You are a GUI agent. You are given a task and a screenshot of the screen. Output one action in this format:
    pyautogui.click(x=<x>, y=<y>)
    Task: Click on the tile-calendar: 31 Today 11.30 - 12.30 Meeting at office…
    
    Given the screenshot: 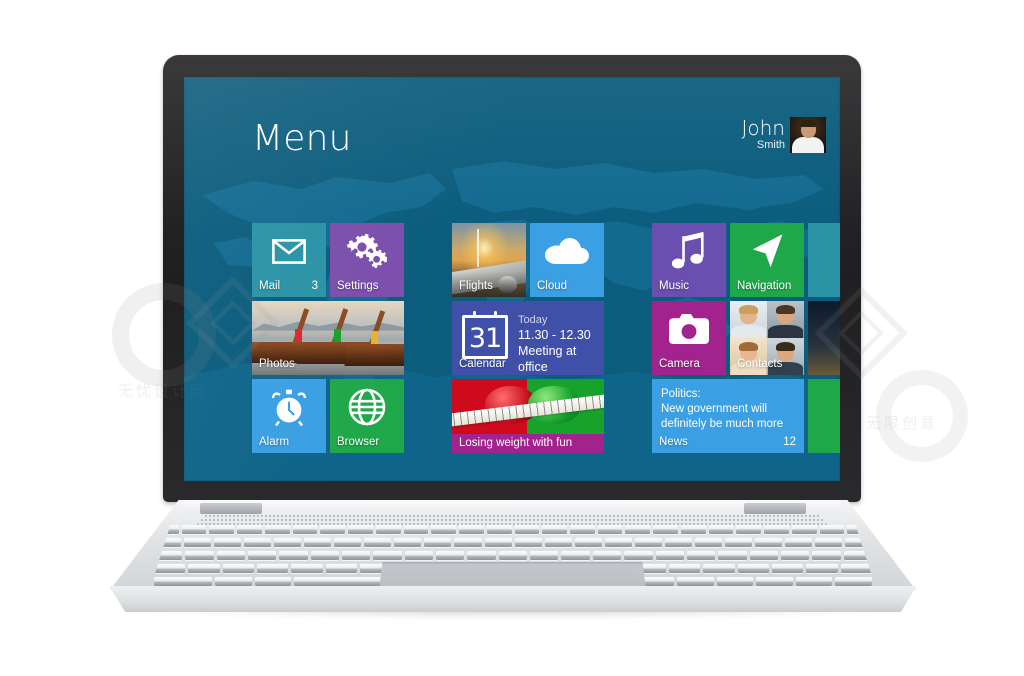 What is the action you would take?
    pyautogui.click(x=528, y=338)
    